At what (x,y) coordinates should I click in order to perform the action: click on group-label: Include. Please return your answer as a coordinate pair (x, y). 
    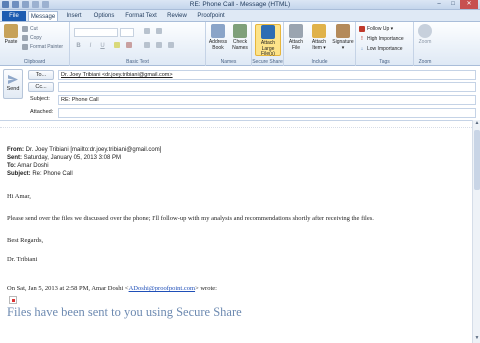
    Looking at the image, I should click on (319, 62).